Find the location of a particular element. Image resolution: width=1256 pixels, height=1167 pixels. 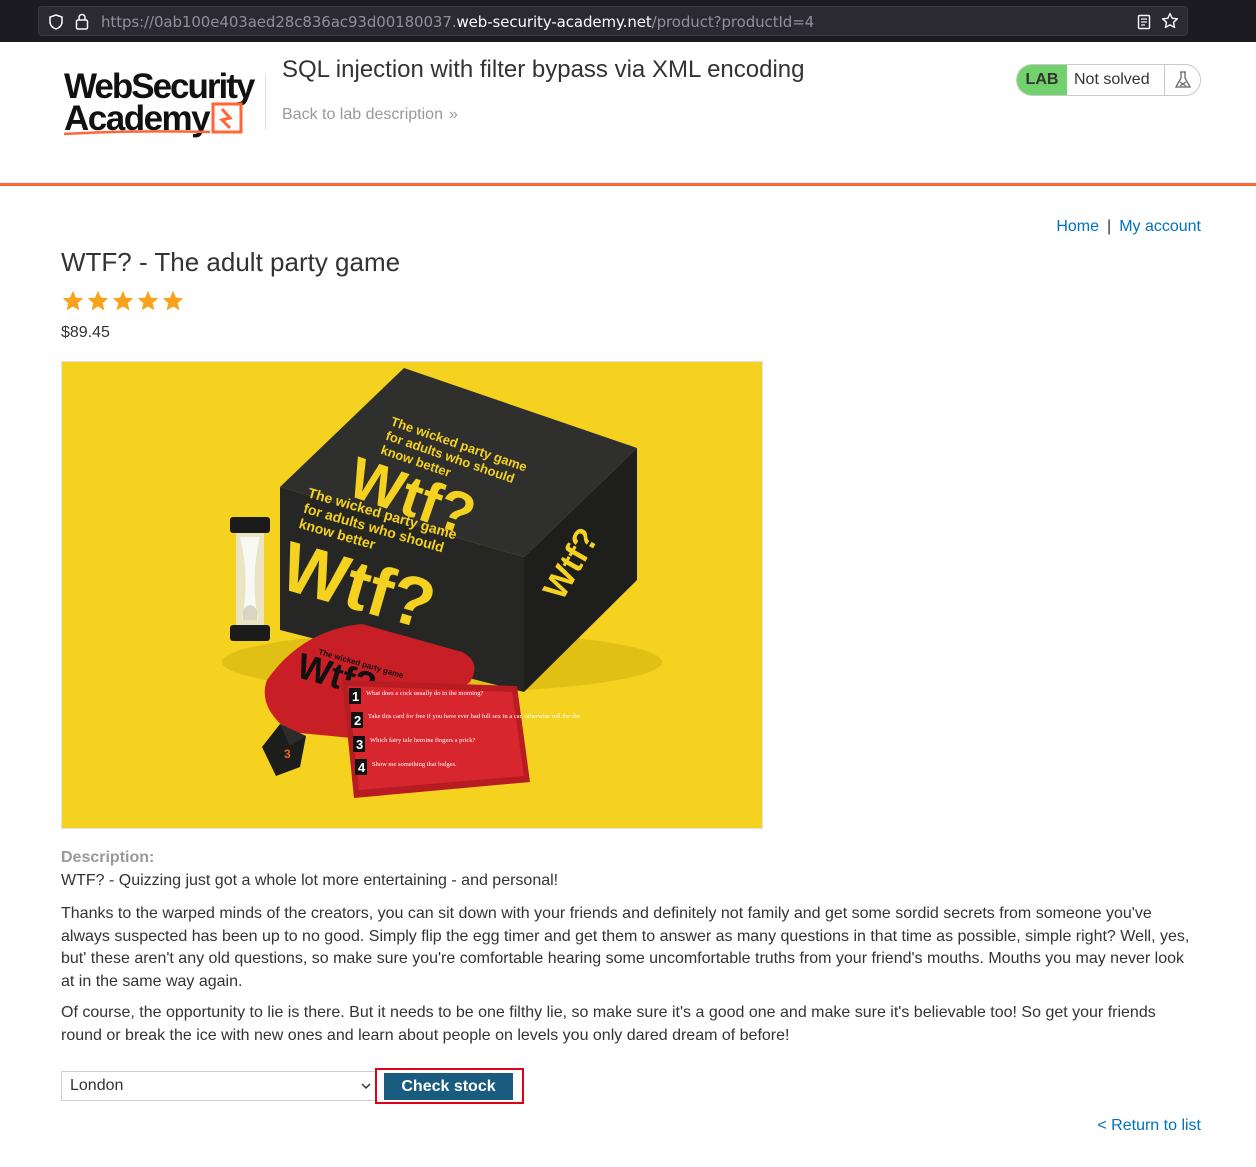

product-price: $89.45 is located at coordinates (85, 332).